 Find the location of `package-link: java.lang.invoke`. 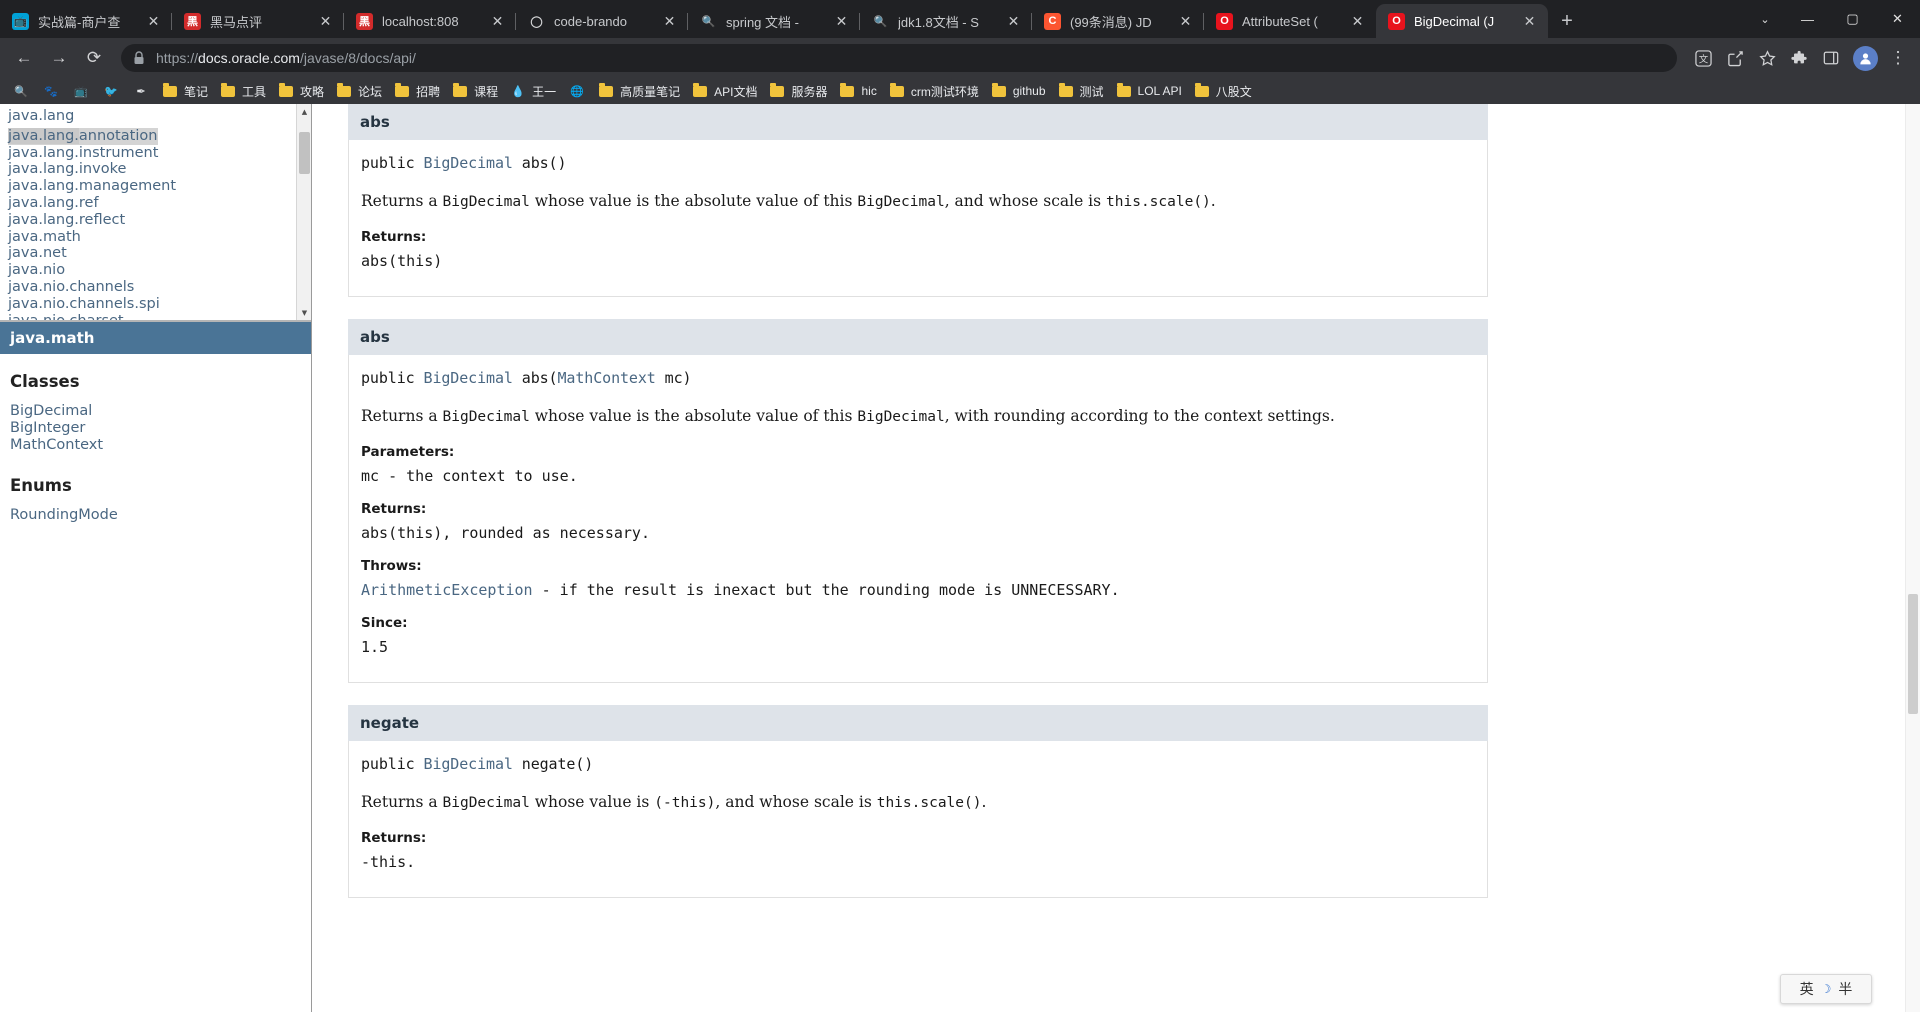

package-link: java.lang.invoke is located at coordinates (159, 169).